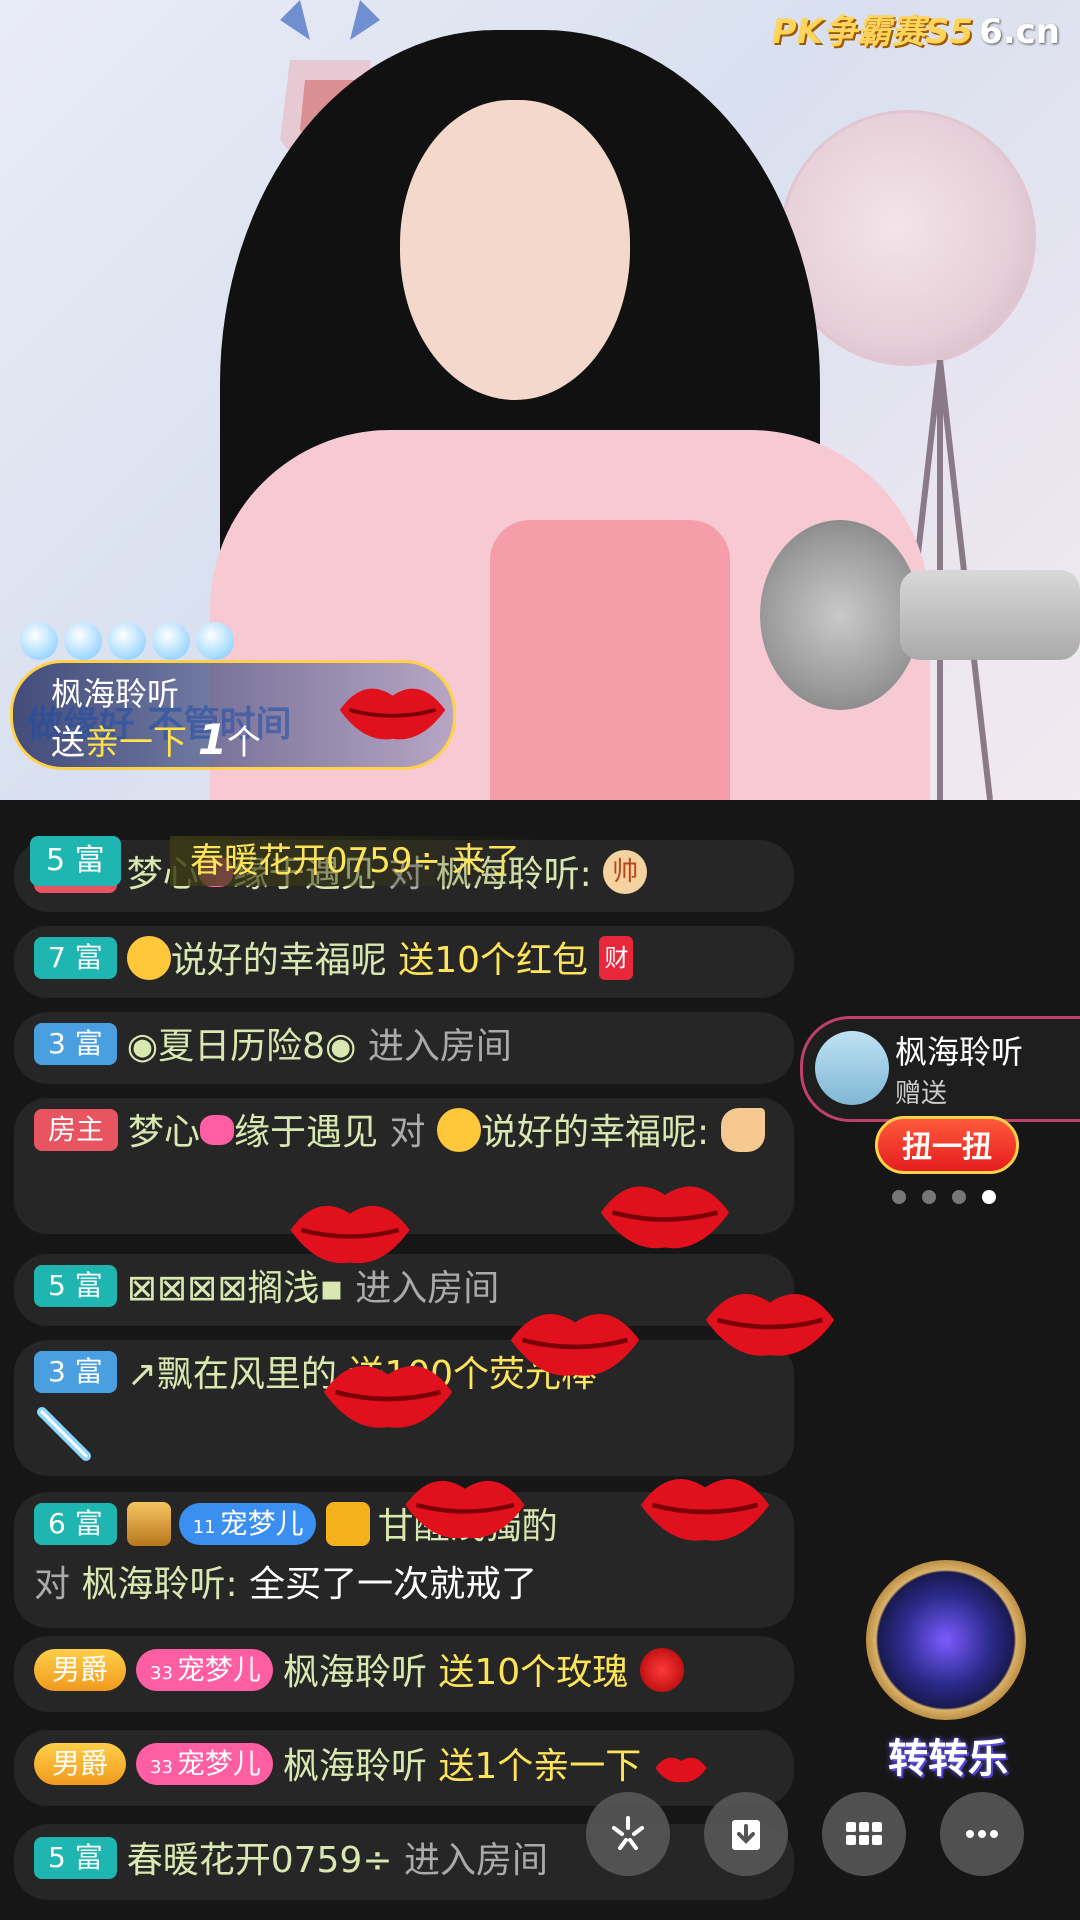 This screenshot has width=1080, height=1920. I want to click on streamer-shirt, so click(610, 660).